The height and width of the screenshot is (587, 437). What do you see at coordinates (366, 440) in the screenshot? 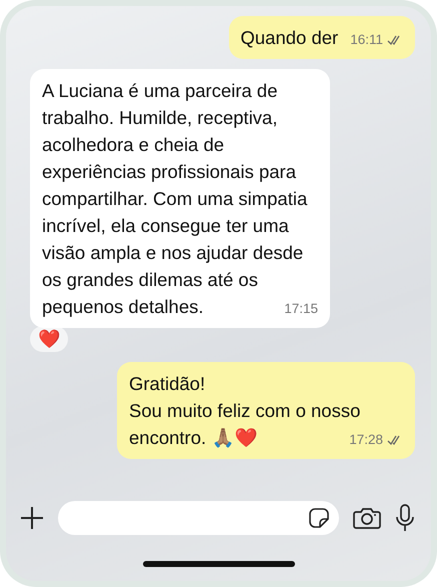
I see `message-time: 17:28` at bounding box center [366, 440].